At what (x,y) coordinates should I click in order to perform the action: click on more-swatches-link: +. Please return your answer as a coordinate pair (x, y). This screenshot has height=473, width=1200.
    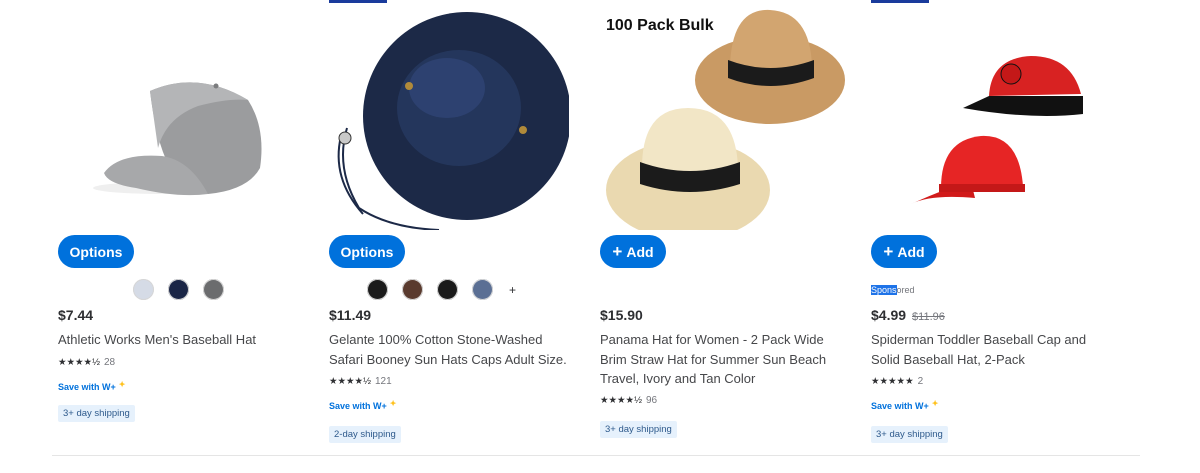
    Looking at the image, I should click on (512, 290).